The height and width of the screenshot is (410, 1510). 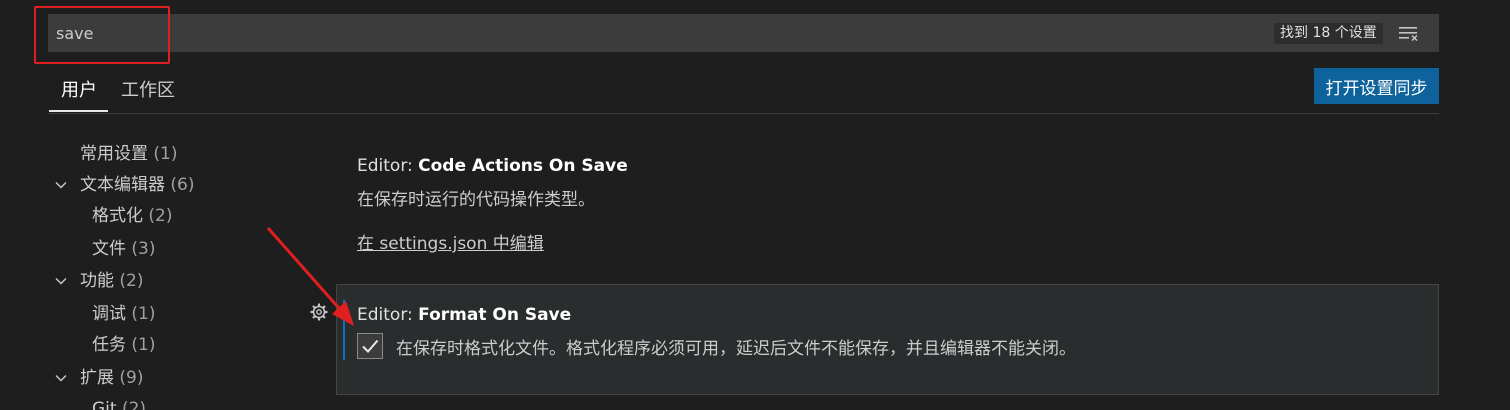 What do you see at coordinates (109, 345) in the screenshot?
I see `toc-item-label: 任务` at bounding box center [109, 345].